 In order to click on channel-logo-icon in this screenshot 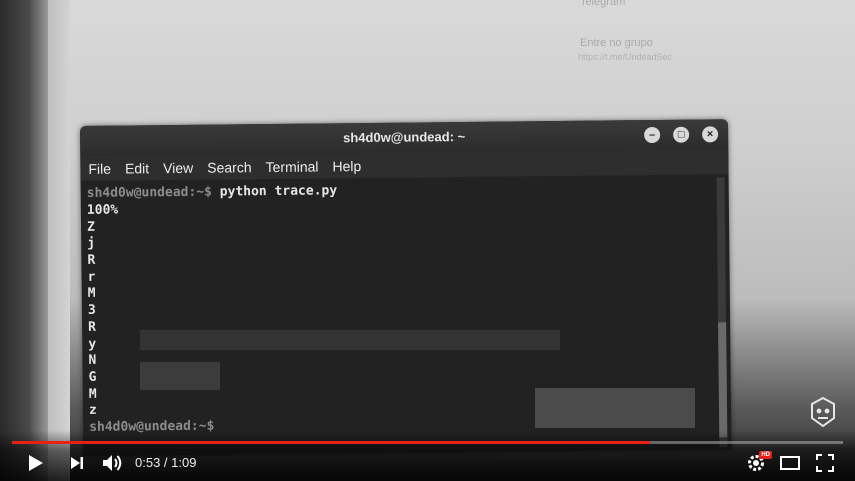, I will do `click(823, 412)`.